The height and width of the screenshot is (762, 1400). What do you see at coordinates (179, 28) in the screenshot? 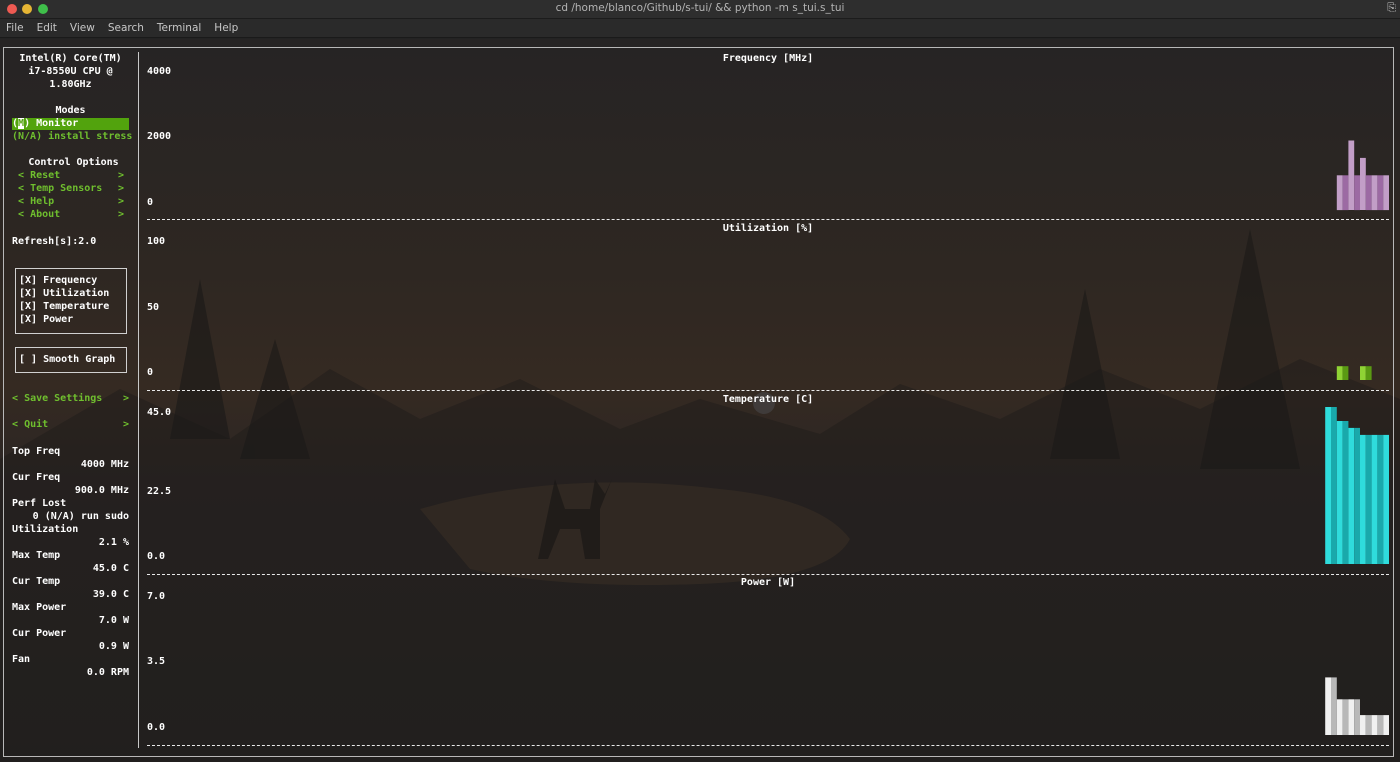
I see `menu-terminal: Terminal` at bounding box center [179, 28].